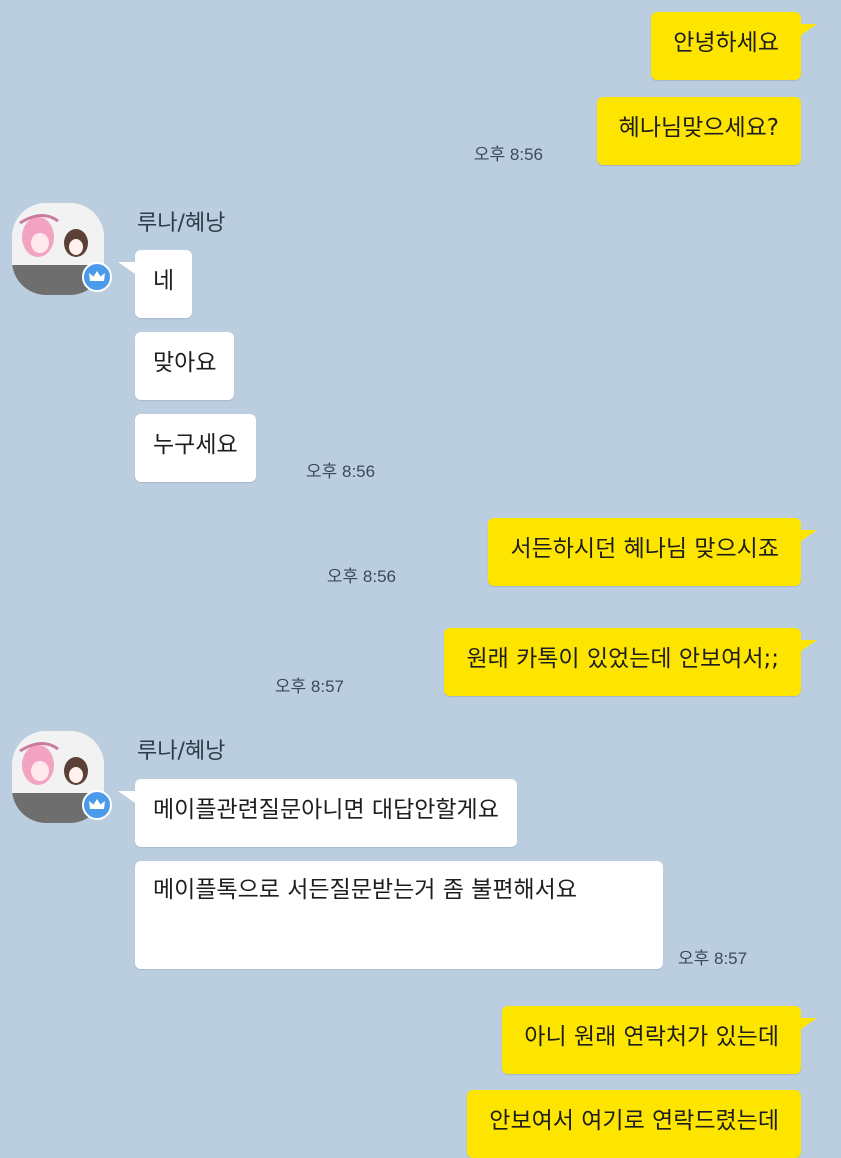 Image resolution: width=841 pixels, height=1158 pixels. I want to click on message-text: 메이플톡으로 서든질문받는거 좀 불편해서요, so click(365, 890).